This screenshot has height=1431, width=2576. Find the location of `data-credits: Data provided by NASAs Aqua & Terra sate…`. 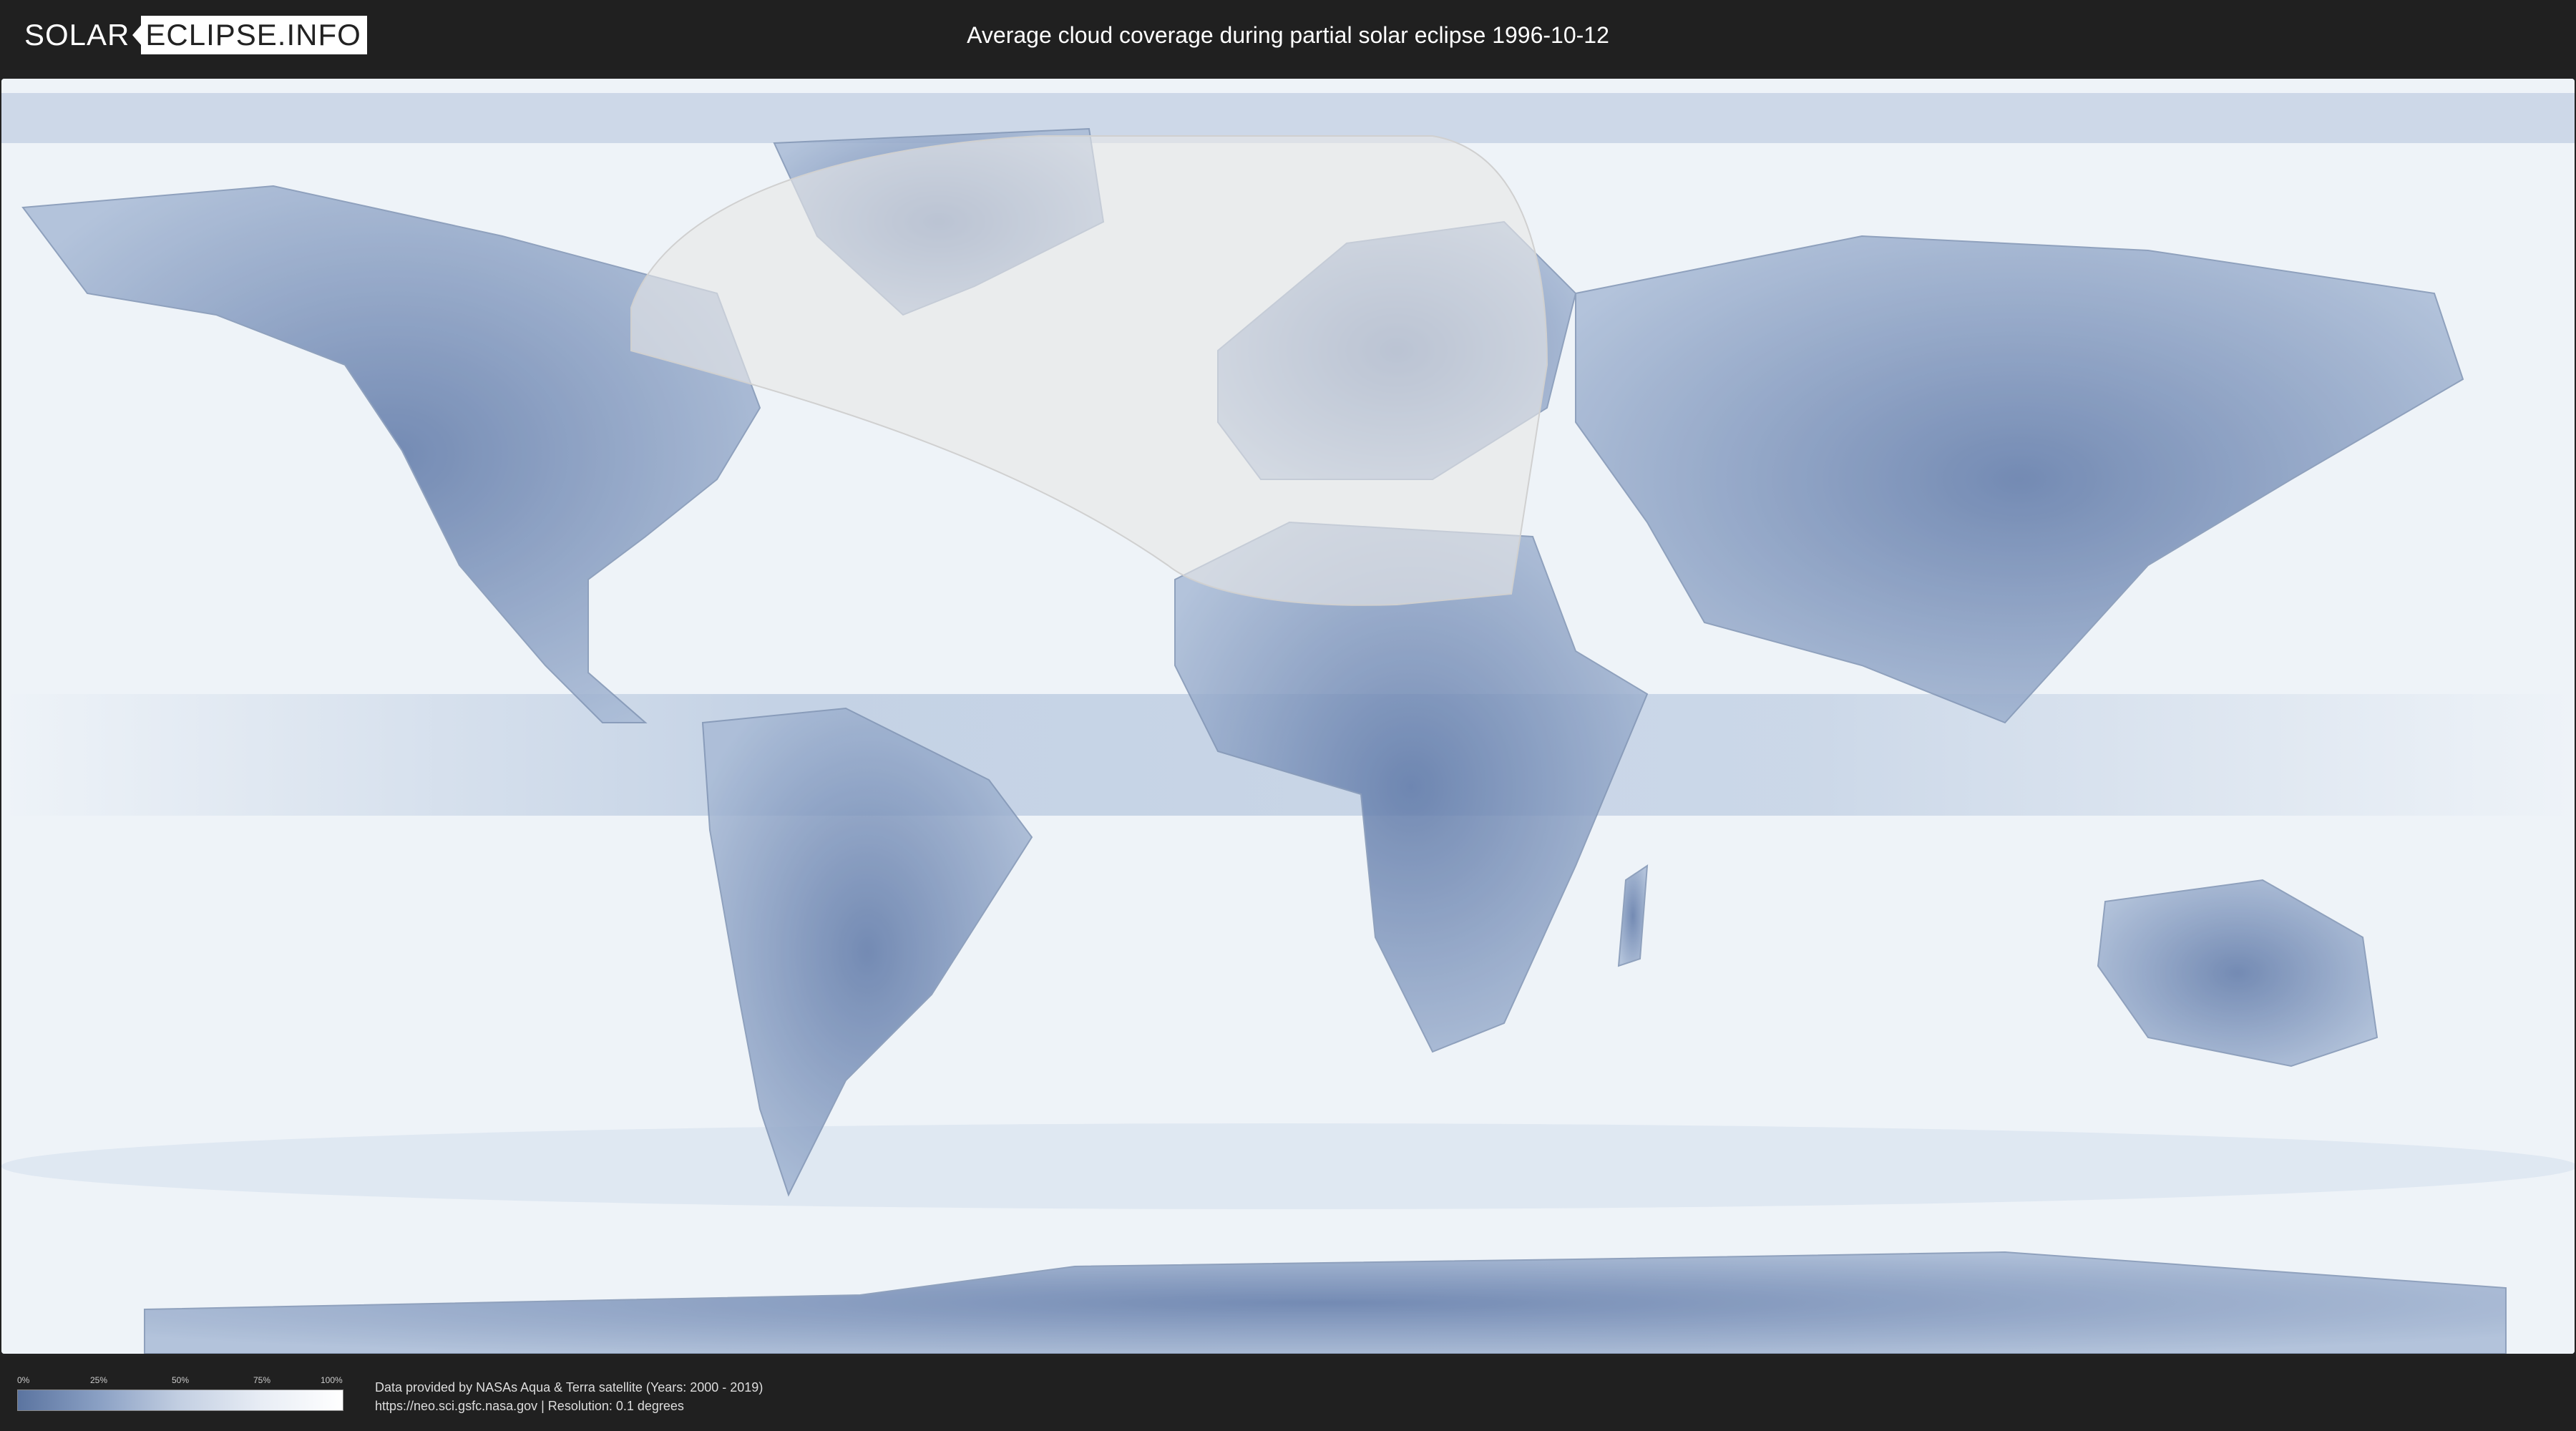

data-credits: Data provided by NASAs Aqua & Terra sate… is located at coordinates (569, 1396).